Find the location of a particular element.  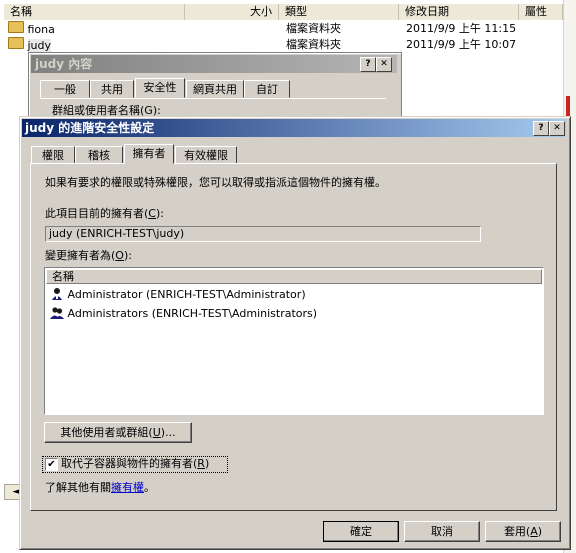

dialog-title-bar: judy 的進階安全性設定 is located at coordinates (294, 128).